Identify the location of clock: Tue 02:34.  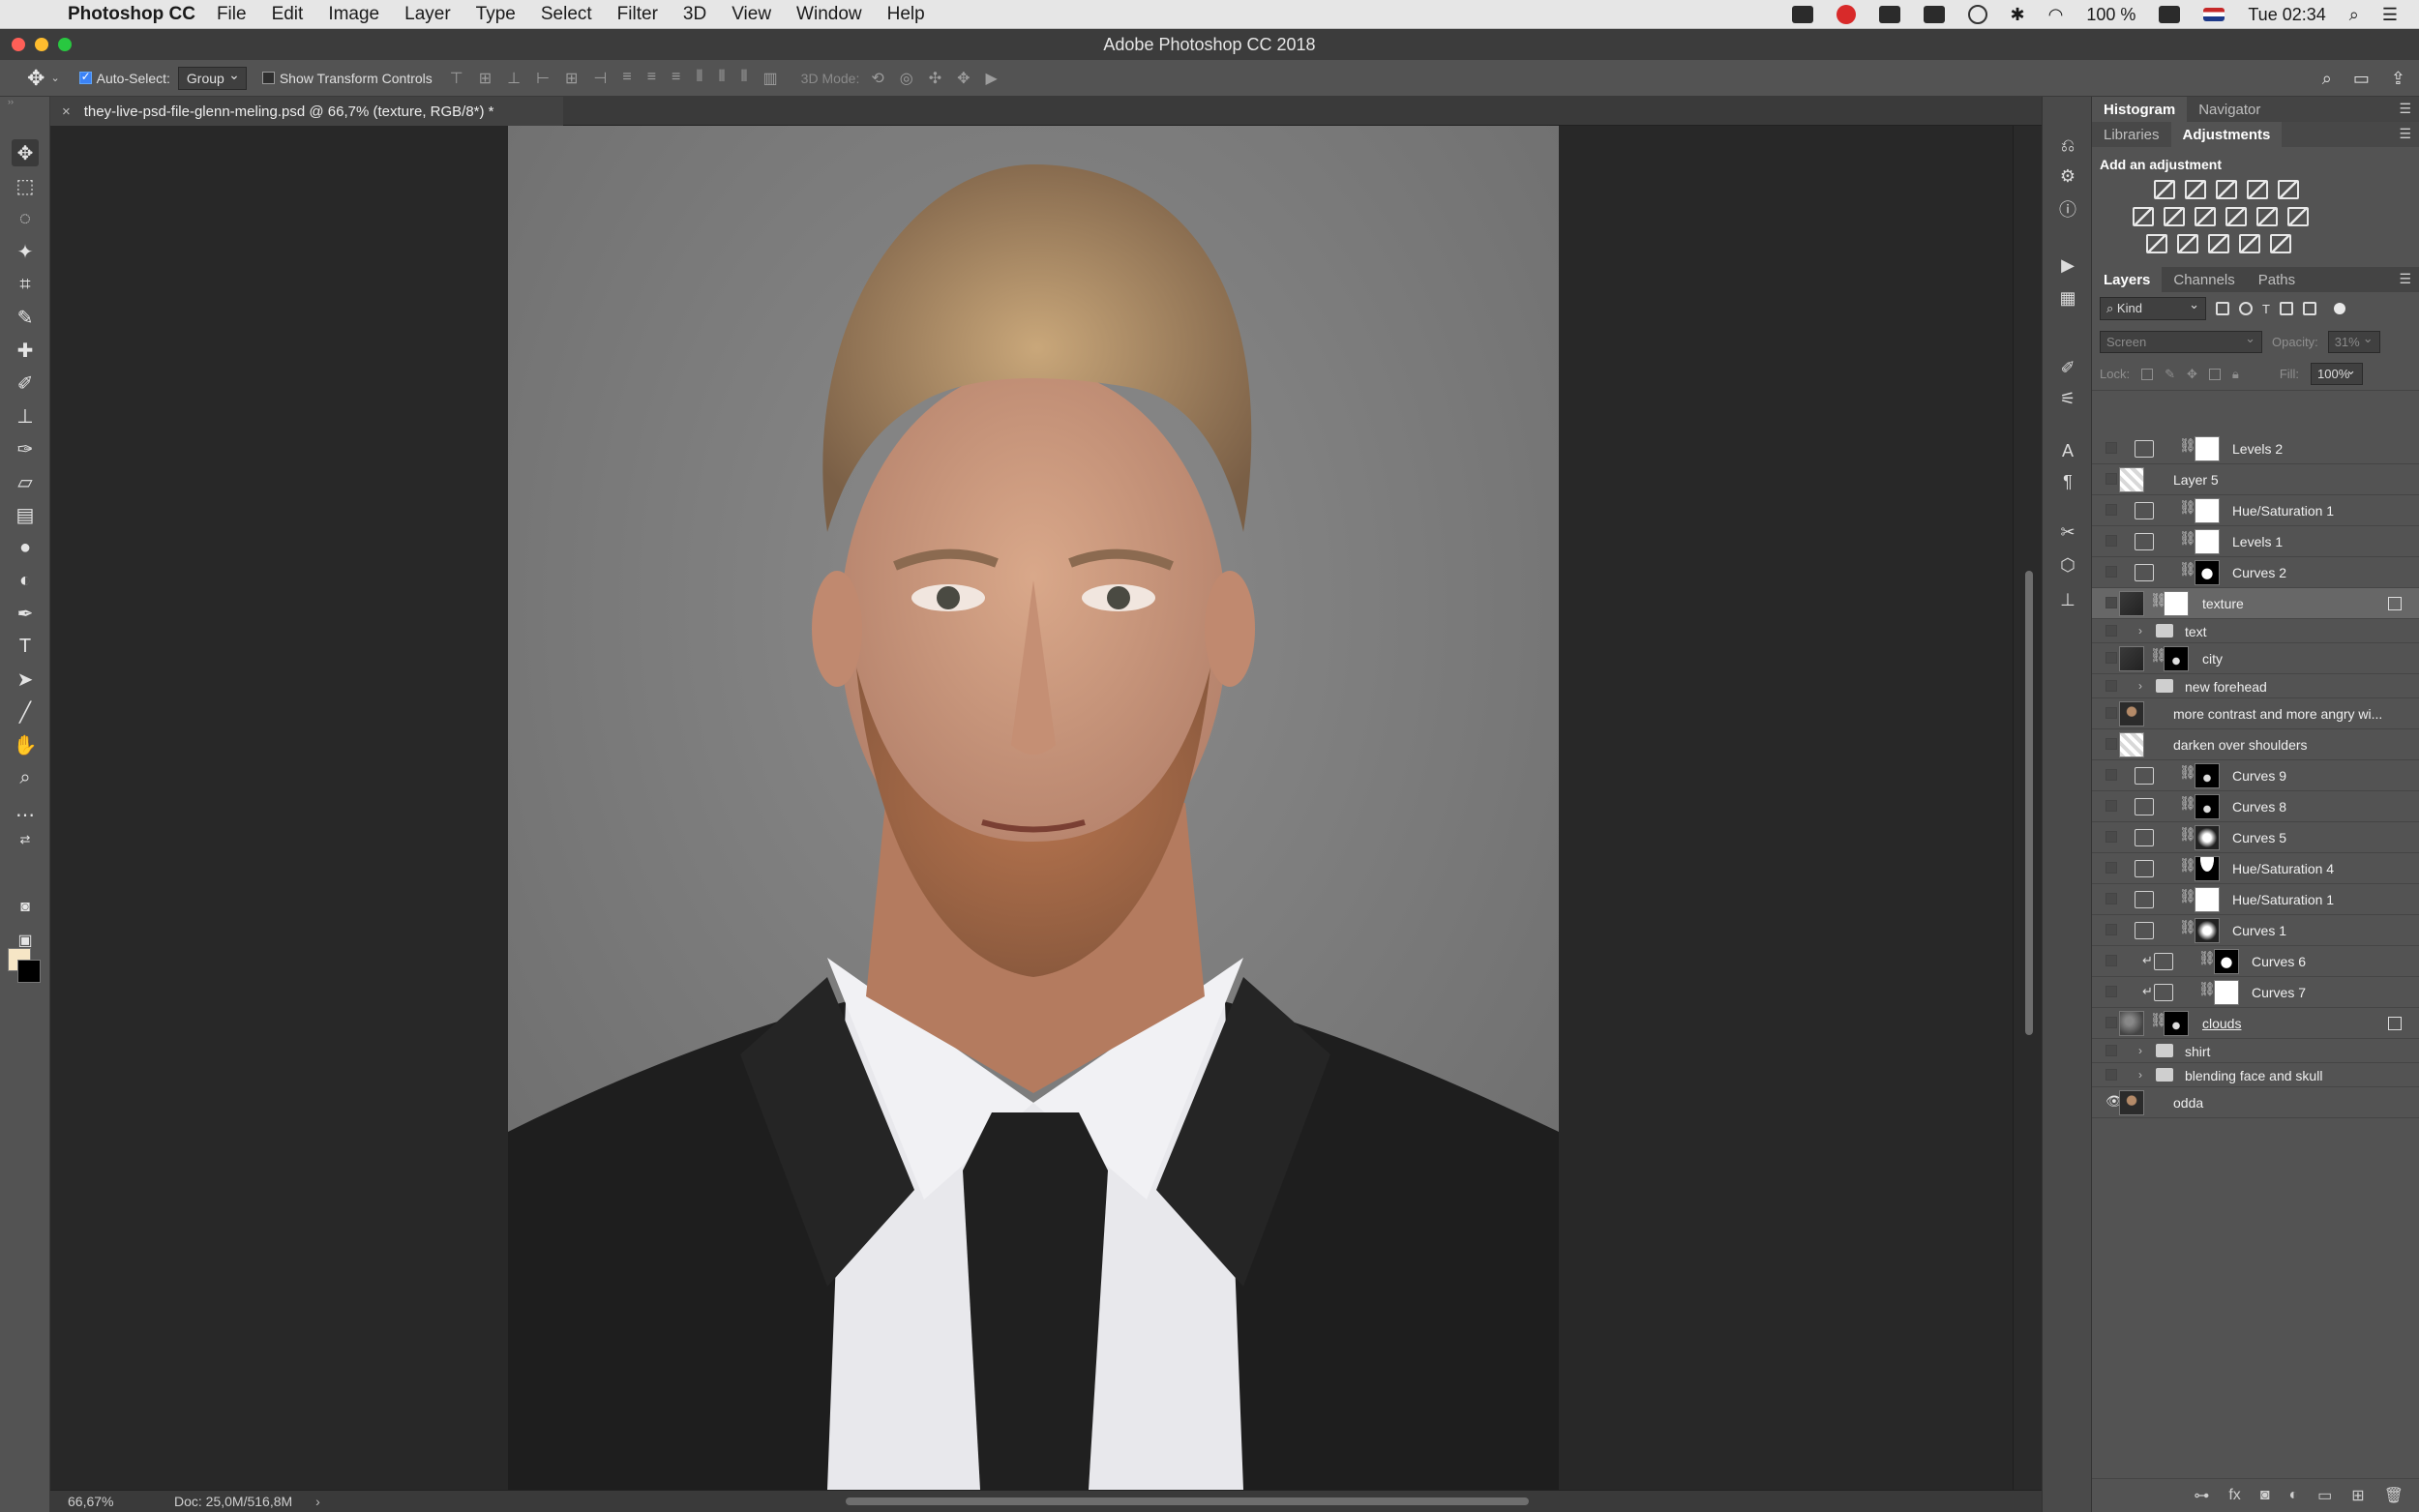
(2287, 15).